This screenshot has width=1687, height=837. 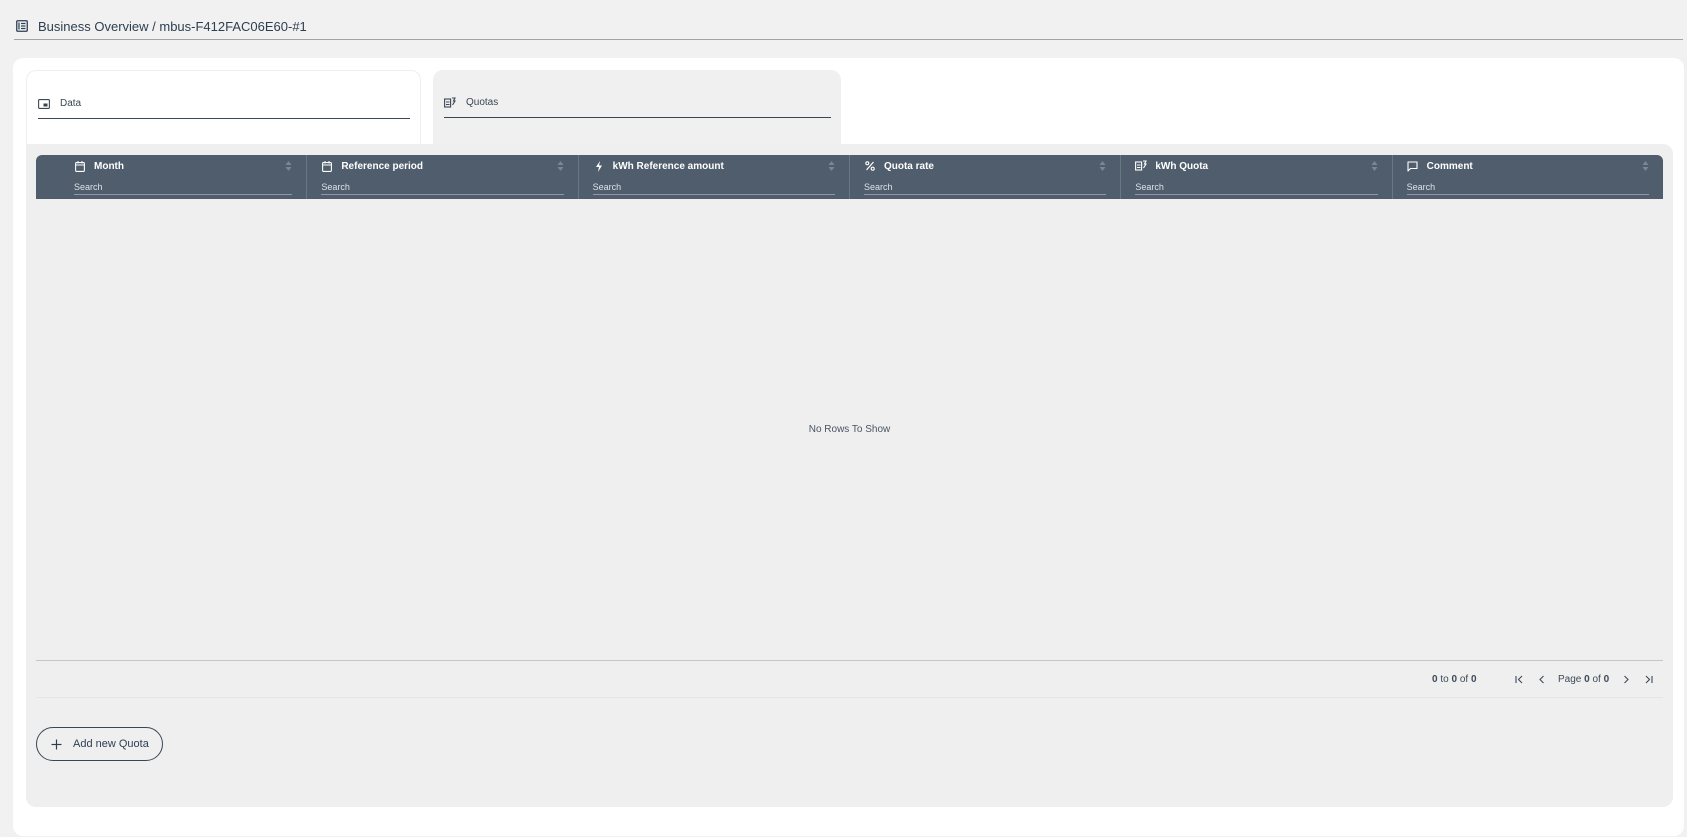 What do you see at coordinates (1626, 679) in the screenshot?
I see `next-page-icon` at bounding box center [1626, 679].